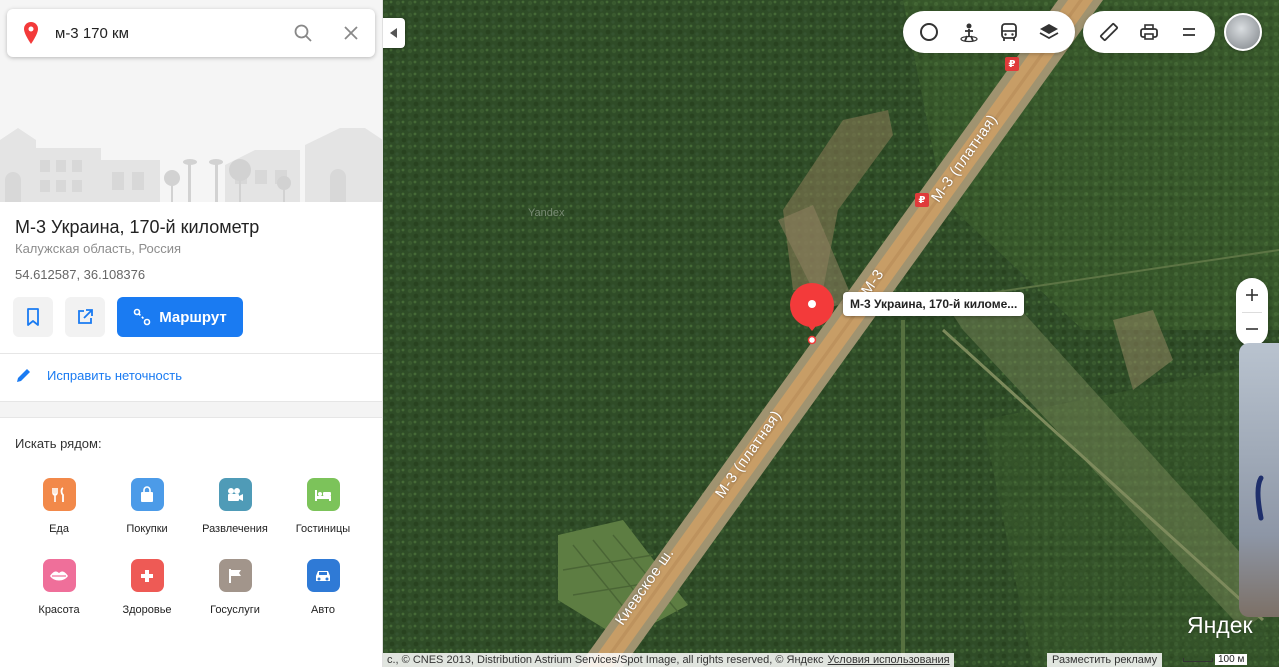  I want to click on camera-icon, so click(235, 494).